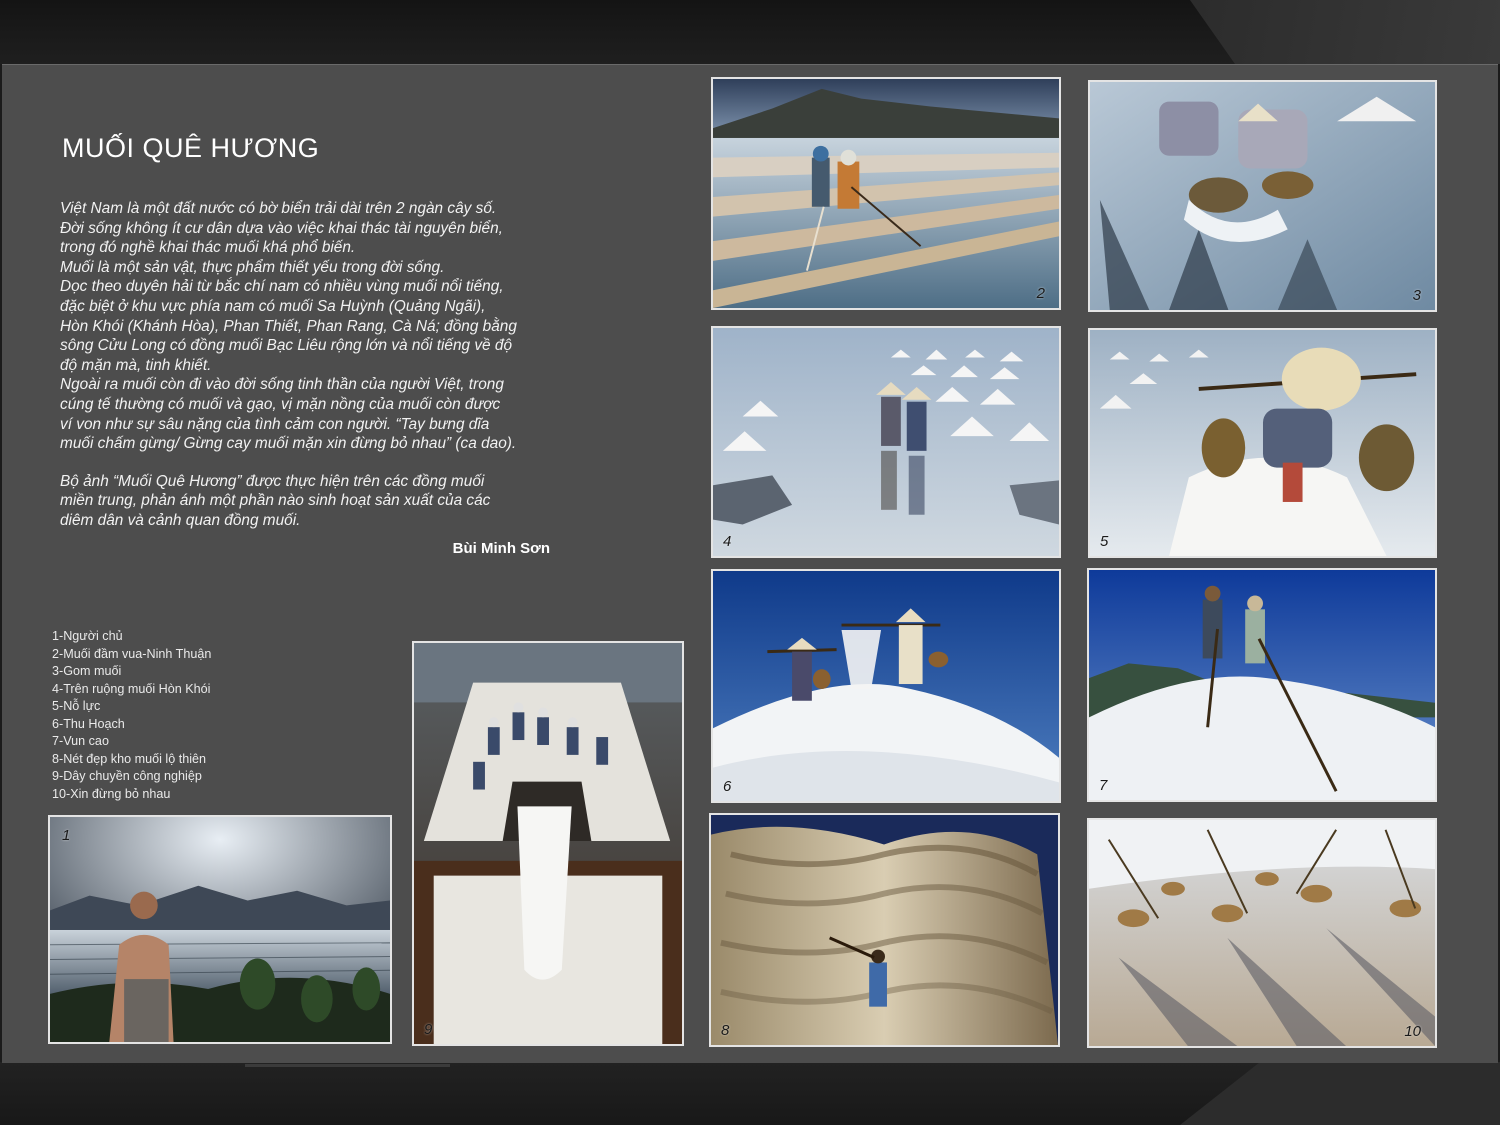  What do you see at coordinates (1103, 785) in the screenshot?
I see `photo-number: 7` at bounding box center [1103, 785].